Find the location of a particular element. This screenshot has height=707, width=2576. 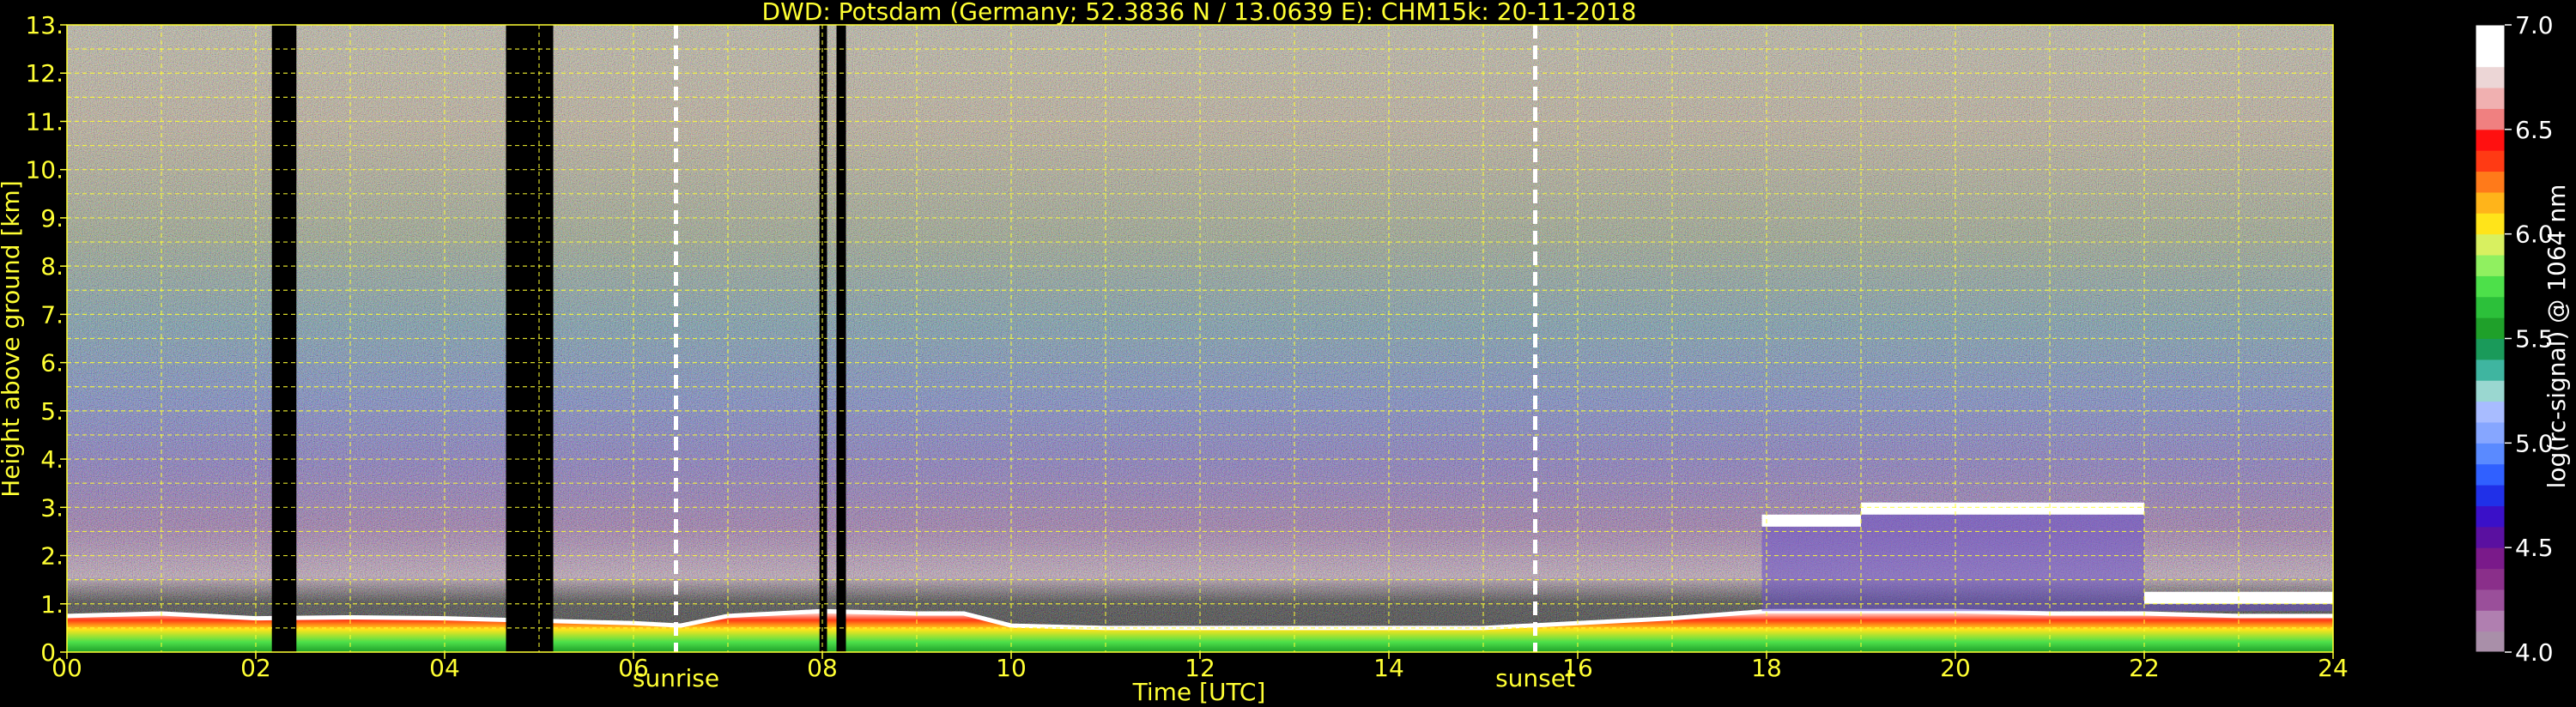

x-tick-label: 10 is located at coordinates (1011, 668).